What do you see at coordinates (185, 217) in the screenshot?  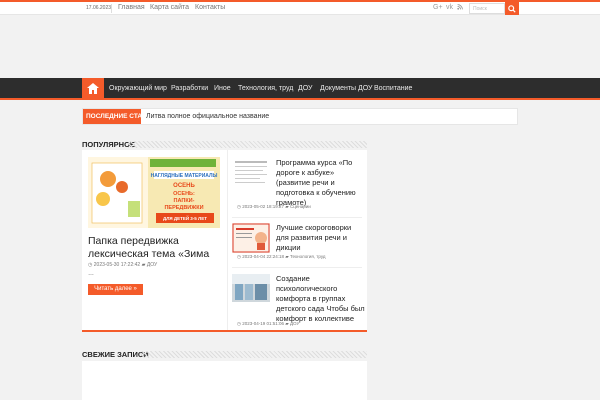 I see `image-caption-age: ДЛЯ ДЕТЕЙ 3-5 ЛЕТ` at bounding box center [185, 217].